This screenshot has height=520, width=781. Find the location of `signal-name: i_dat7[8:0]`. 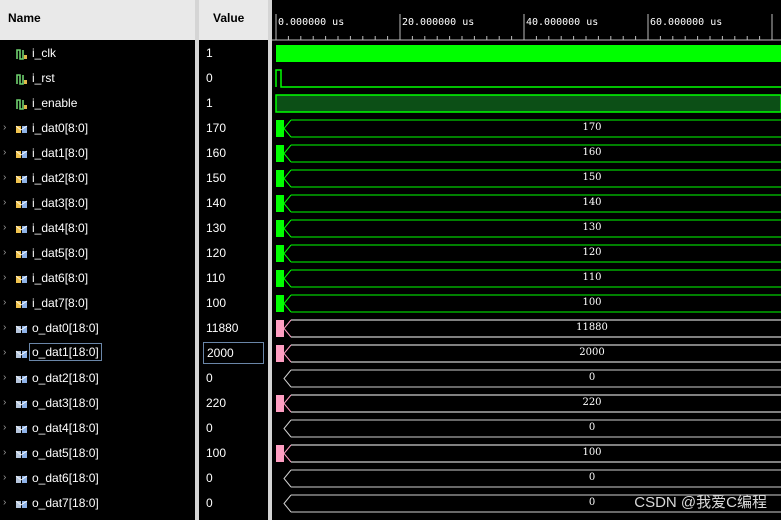

signal-name: i_dat7[8:0] is located at coordinates (60, 303).